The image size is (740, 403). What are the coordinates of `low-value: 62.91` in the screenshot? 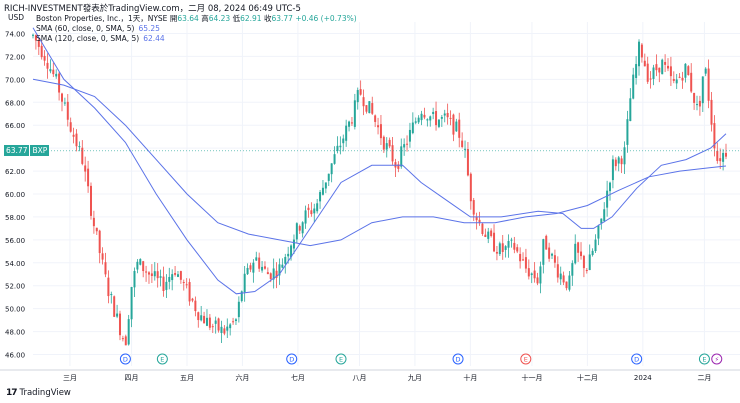 It's located at (251, 18).